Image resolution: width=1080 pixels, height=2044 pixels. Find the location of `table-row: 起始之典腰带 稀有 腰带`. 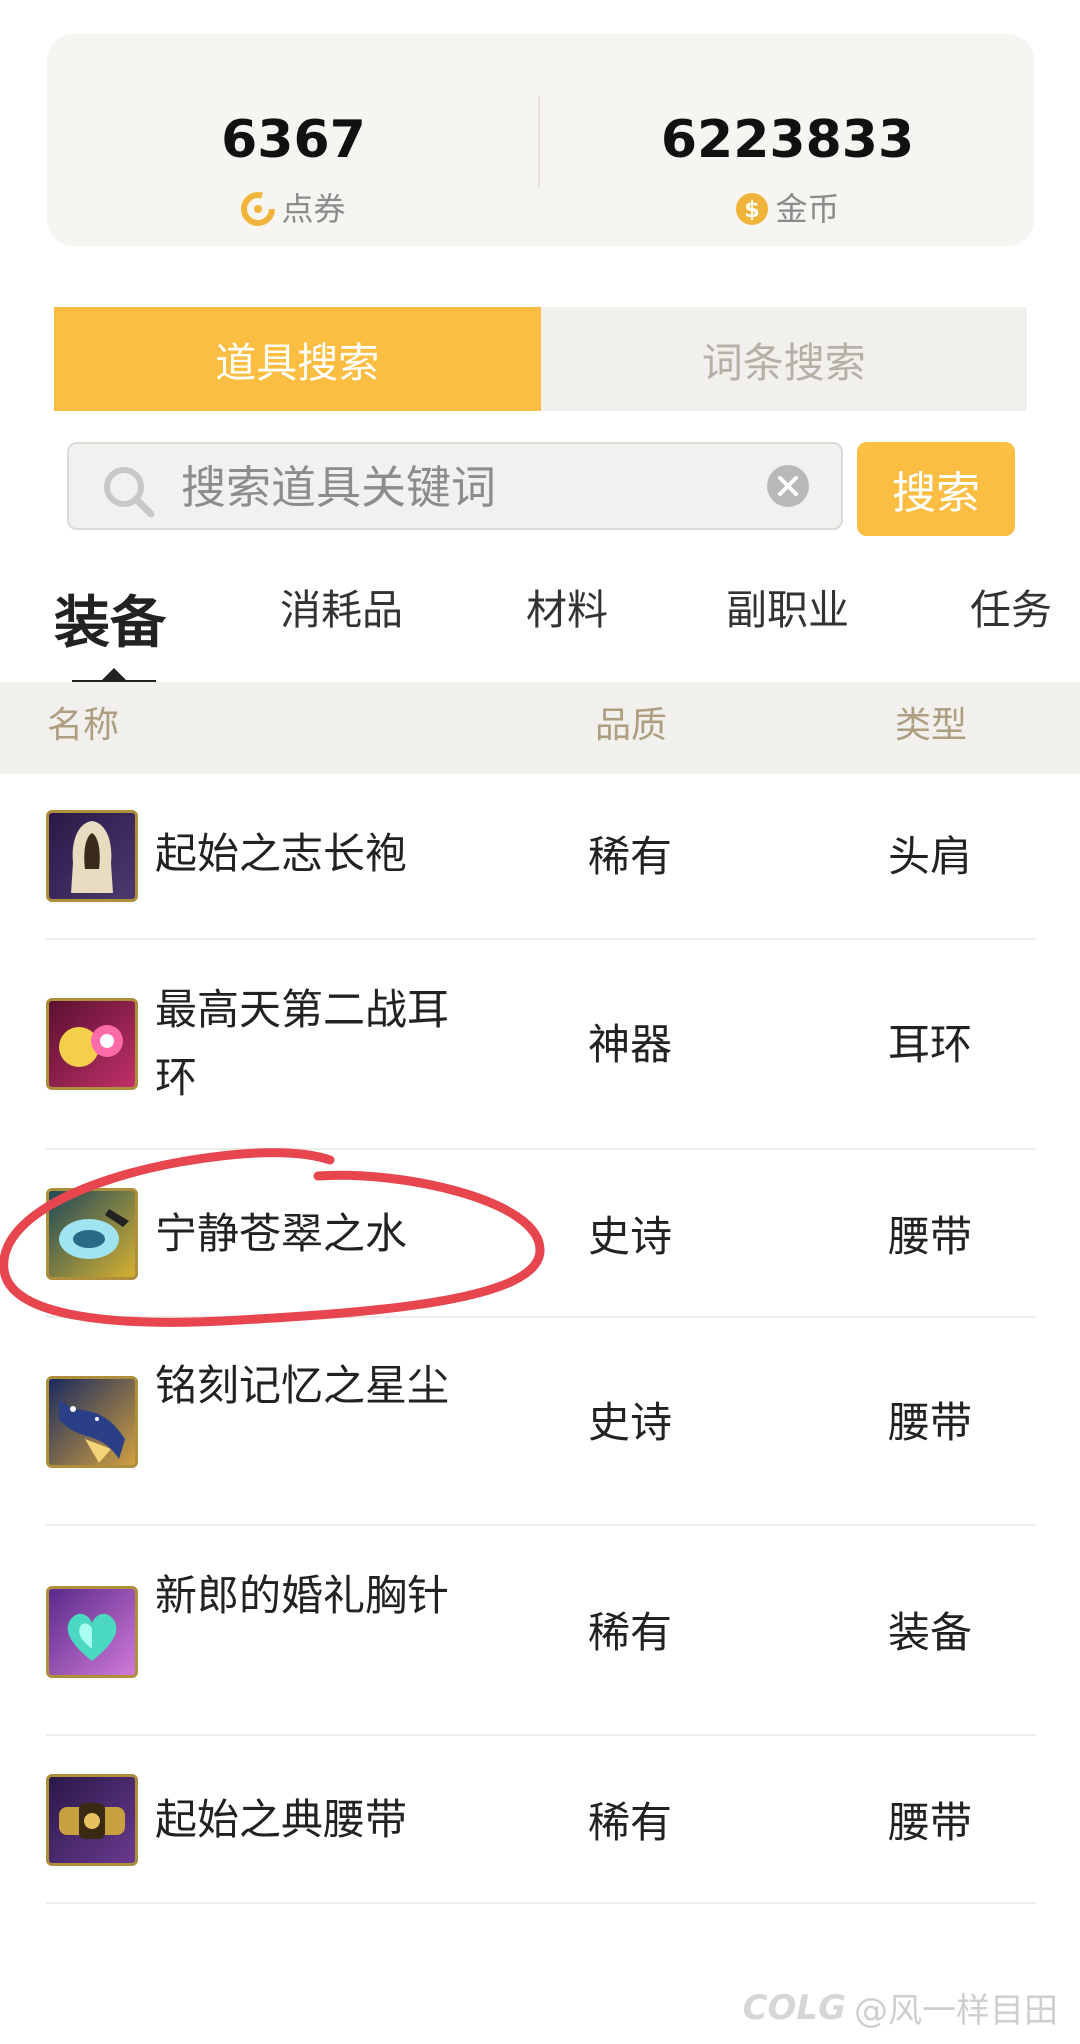

table-row: 起始之典腰带 稀有 腰带 is located at coordinates (540, 1820).